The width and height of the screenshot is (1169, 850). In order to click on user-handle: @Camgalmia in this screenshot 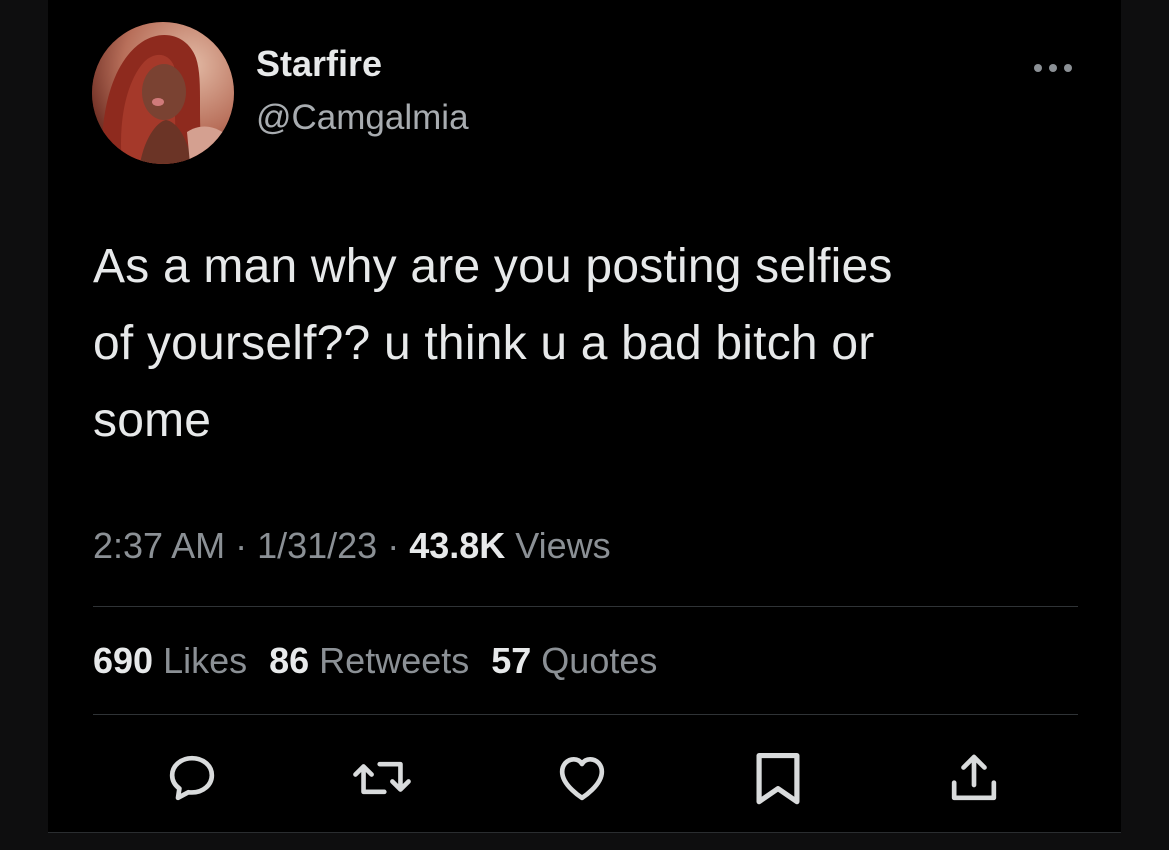, I will do `click(362, 117)`.